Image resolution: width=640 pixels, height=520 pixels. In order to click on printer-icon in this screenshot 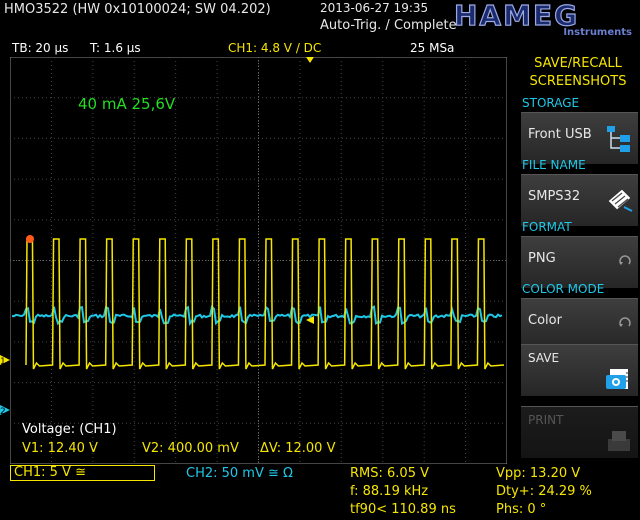, I will do `click(619, 441)`.